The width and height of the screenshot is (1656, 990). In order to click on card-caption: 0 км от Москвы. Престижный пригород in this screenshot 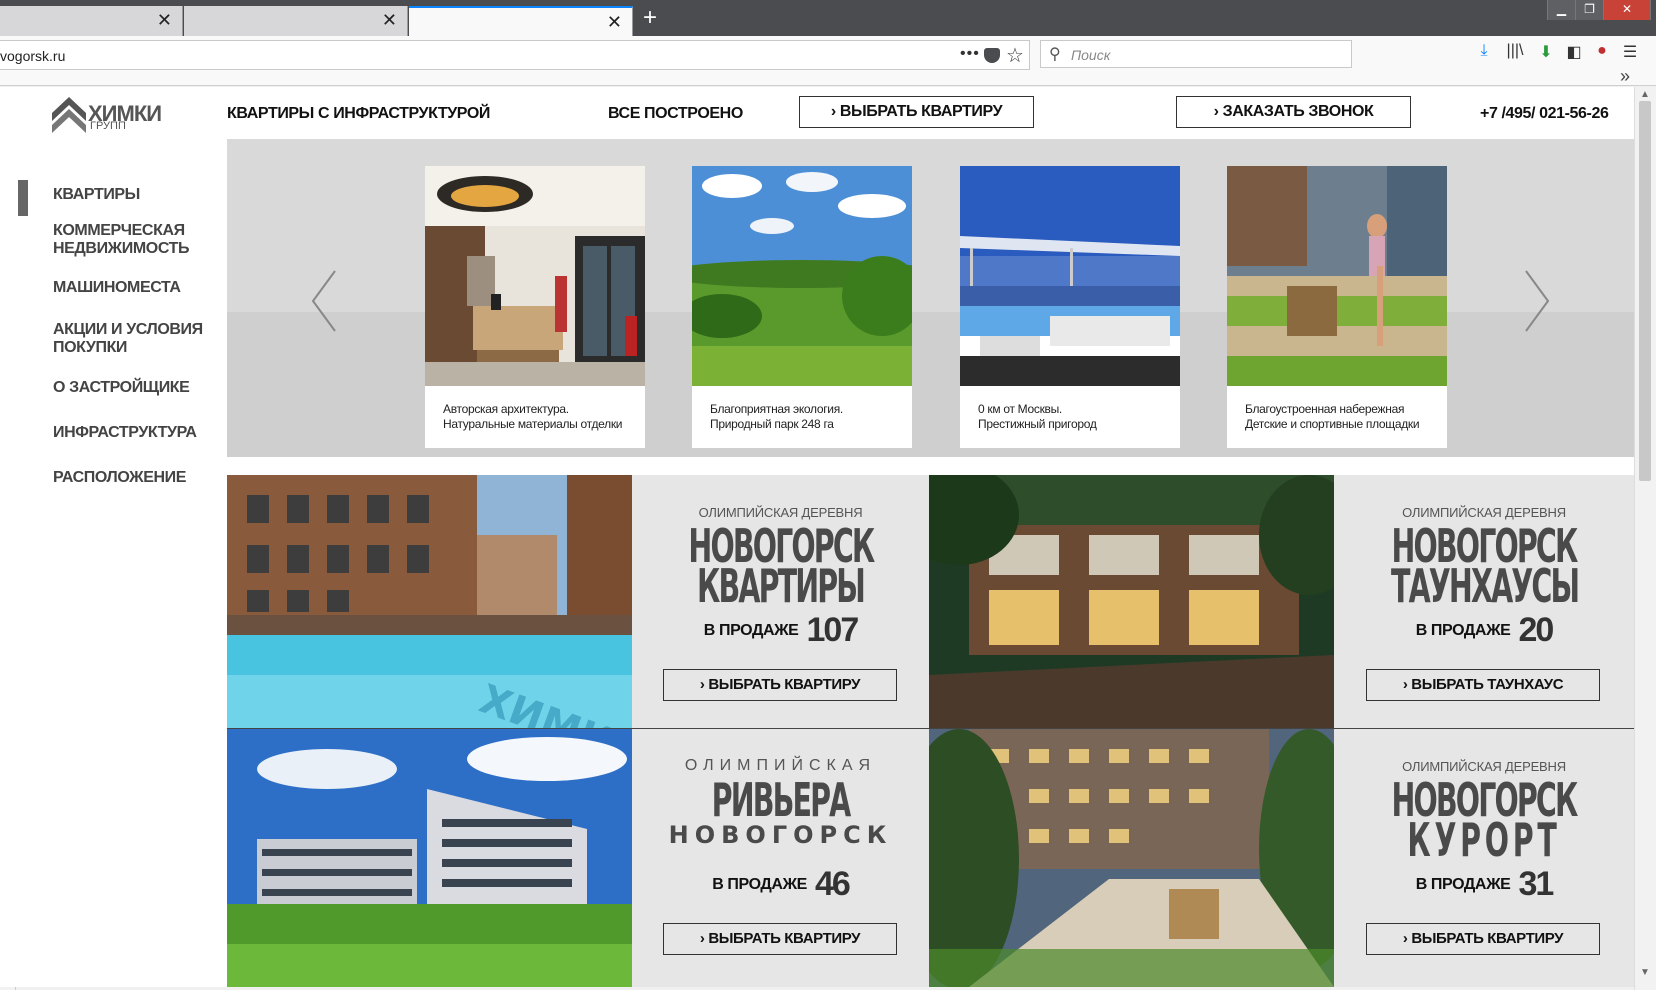, I will do `click(1037, 417)`.